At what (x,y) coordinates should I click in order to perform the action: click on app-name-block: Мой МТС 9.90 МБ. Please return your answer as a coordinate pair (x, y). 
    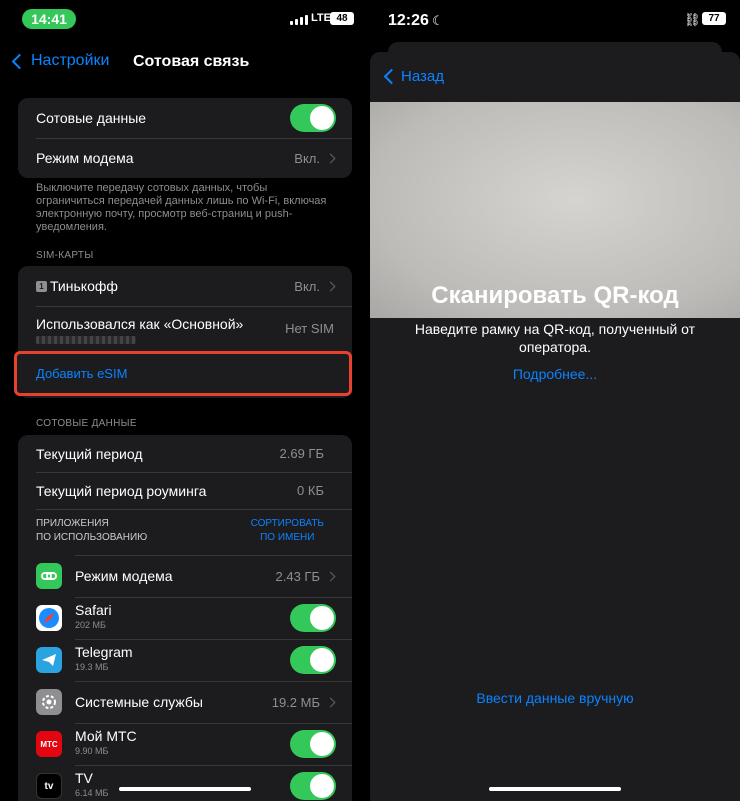
    Looking at the image, I should click on (106, 744).